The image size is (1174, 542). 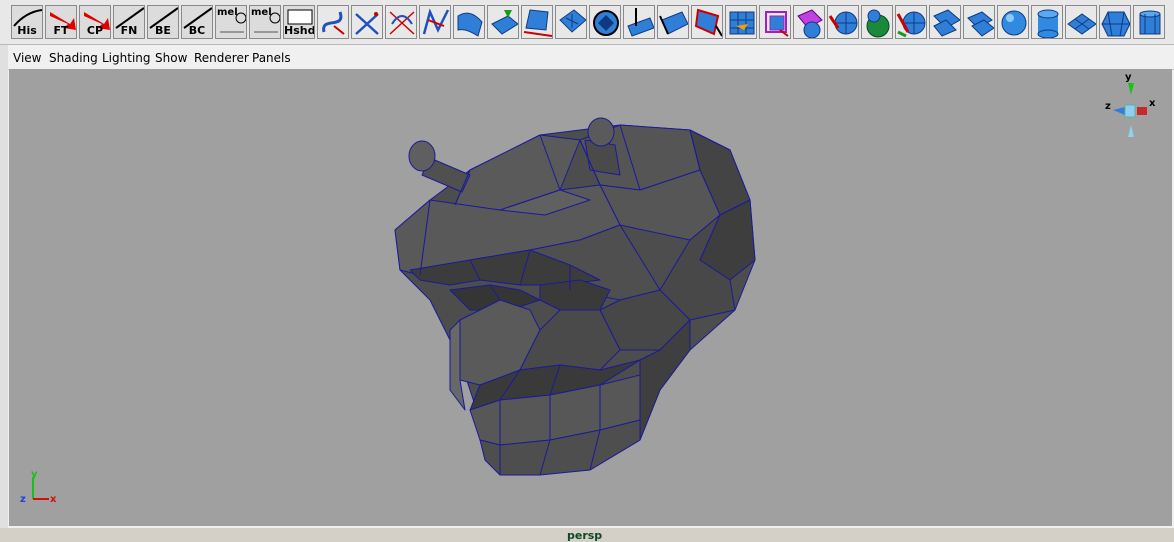 I want to click on subdiv-icon, so click(x=945, y=22).